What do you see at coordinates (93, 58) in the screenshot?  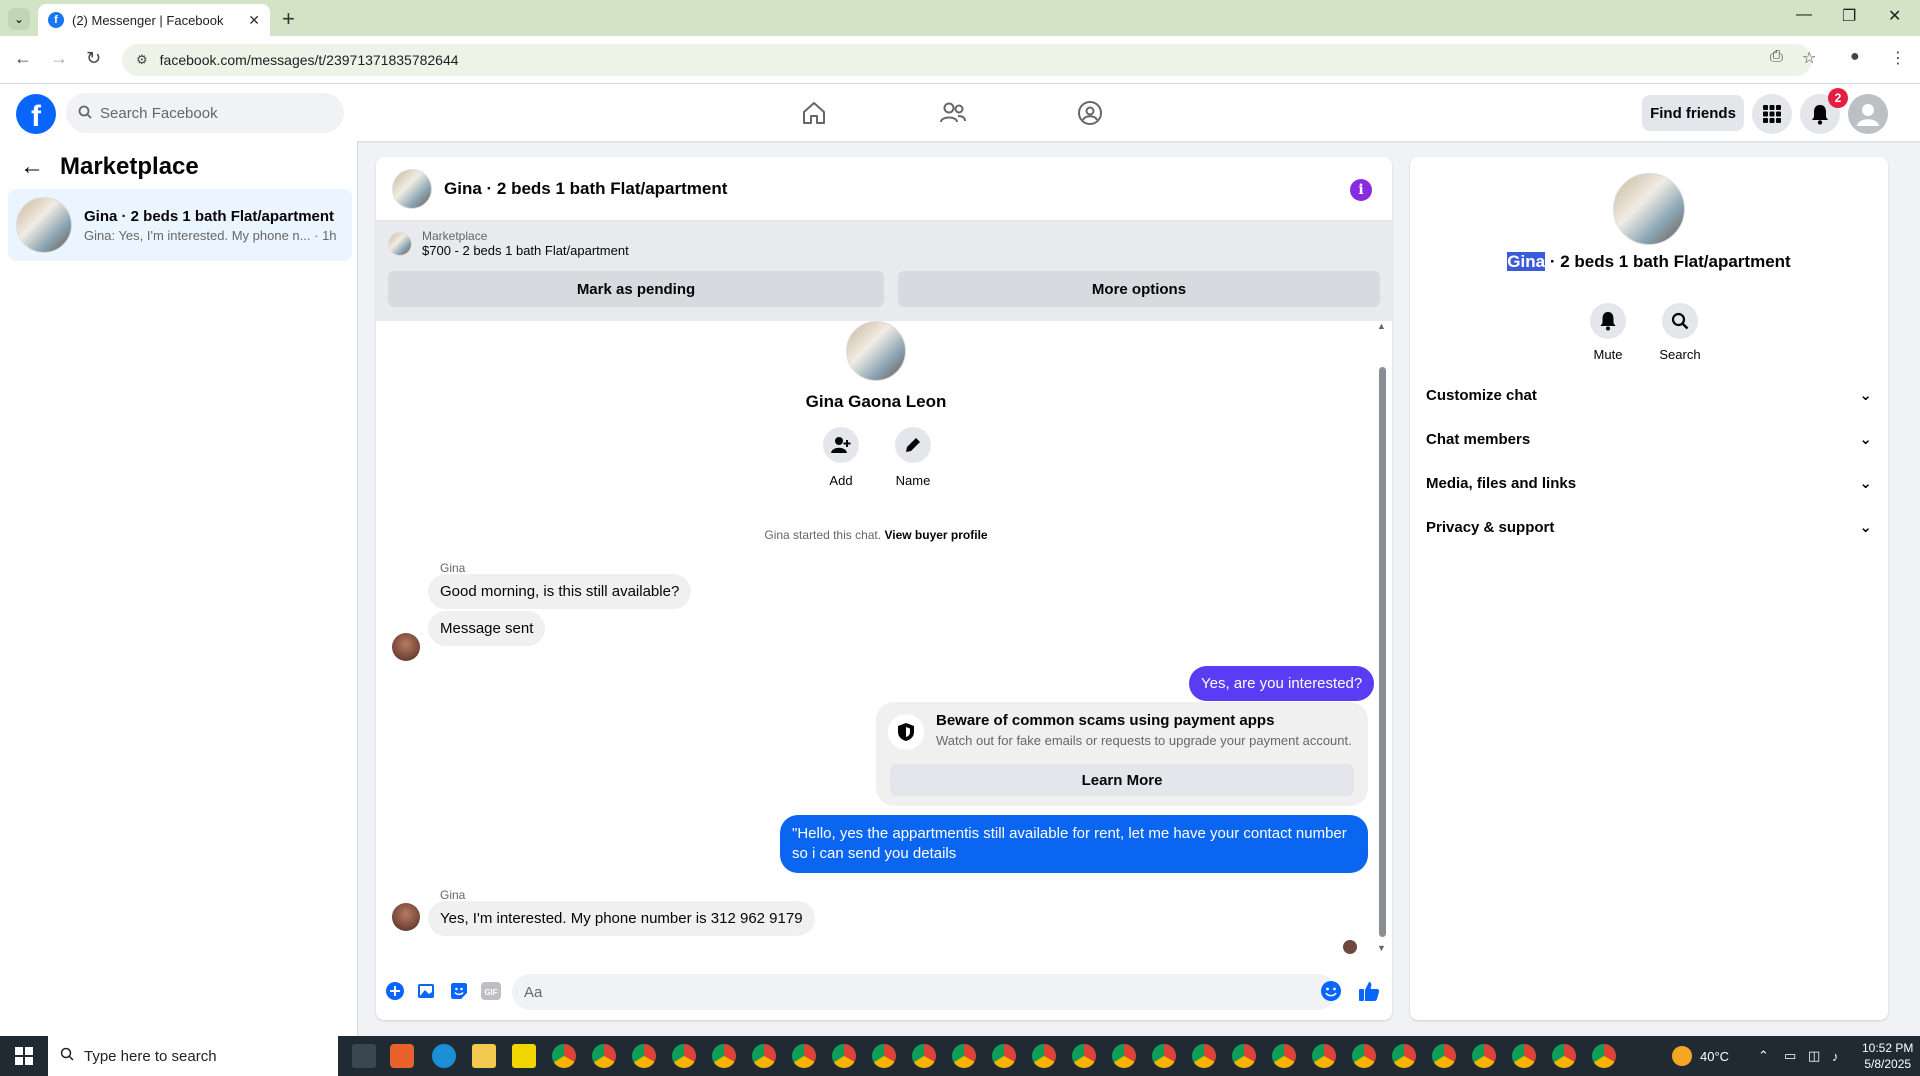 I see `reload-icon: ↻` at bounding box center [93, 58].